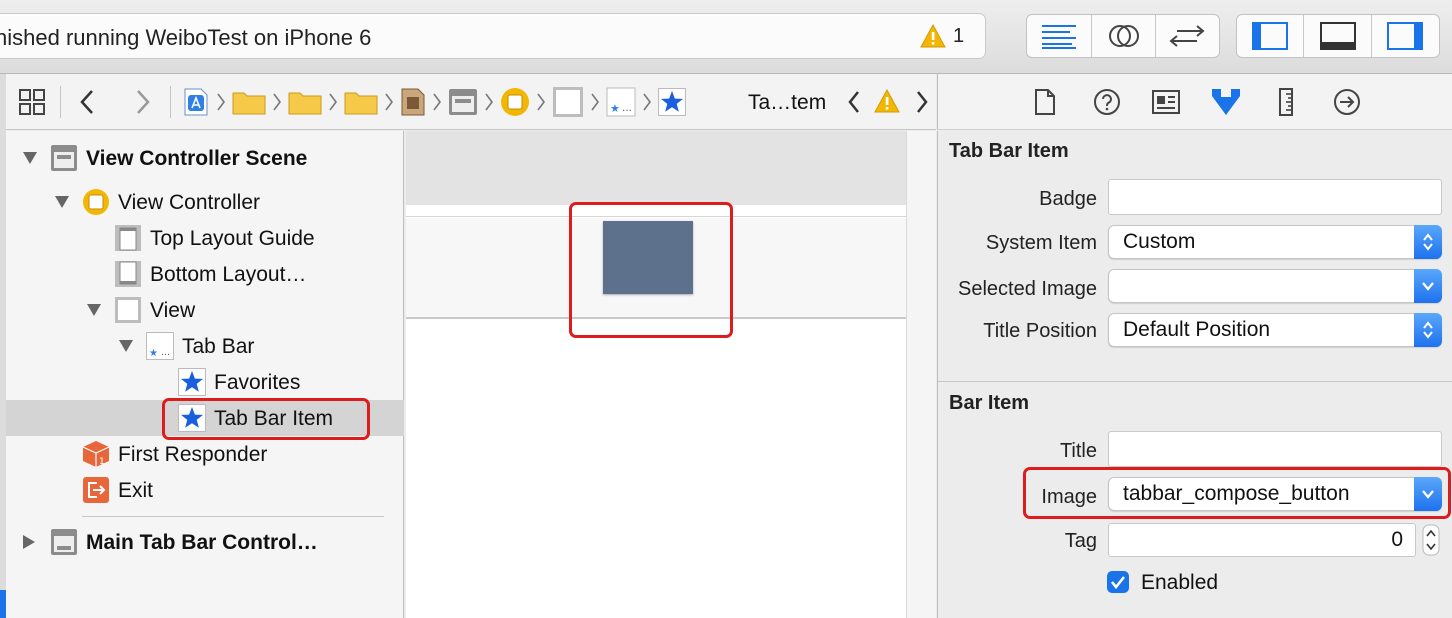 The image size is (1452, 618). What do you see at coordinates (1107, 102) in the screenshot?
I see `quick-help-icon` at bounding box center [1107, 102].